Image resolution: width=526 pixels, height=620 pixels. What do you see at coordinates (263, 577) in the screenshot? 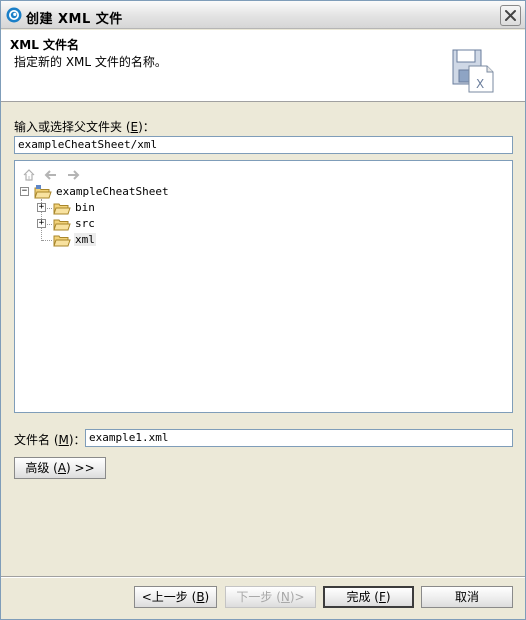
I see `footer-separator` at bounding box center [263, 577].